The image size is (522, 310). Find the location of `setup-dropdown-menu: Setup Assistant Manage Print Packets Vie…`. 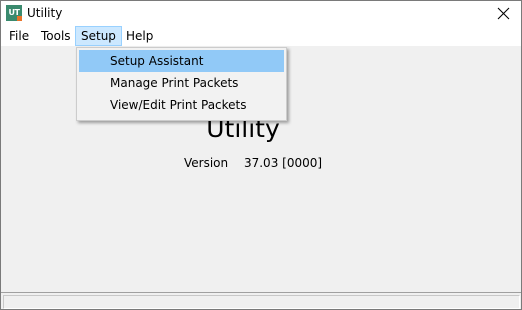

setup-dropdown-menu: Setup Assistant Manage Print Packets Vie… is located at coordinates (181, 84).